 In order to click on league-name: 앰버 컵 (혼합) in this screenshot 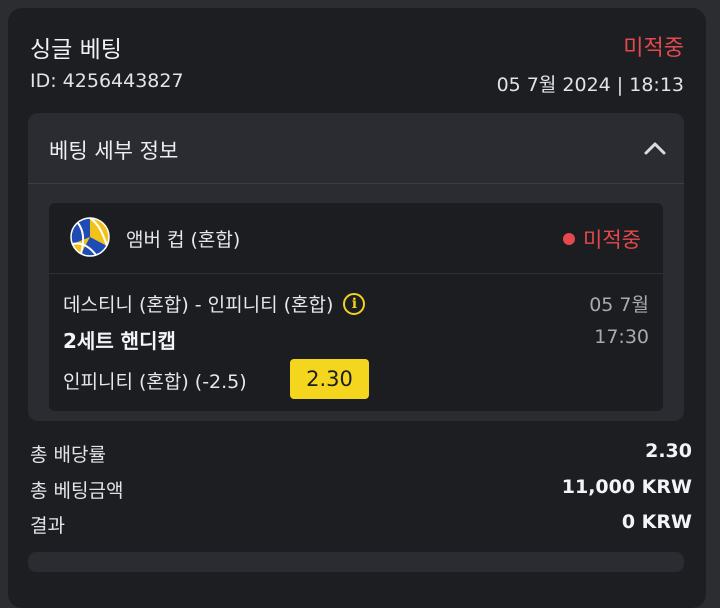, I will do `click(183, 240)`.